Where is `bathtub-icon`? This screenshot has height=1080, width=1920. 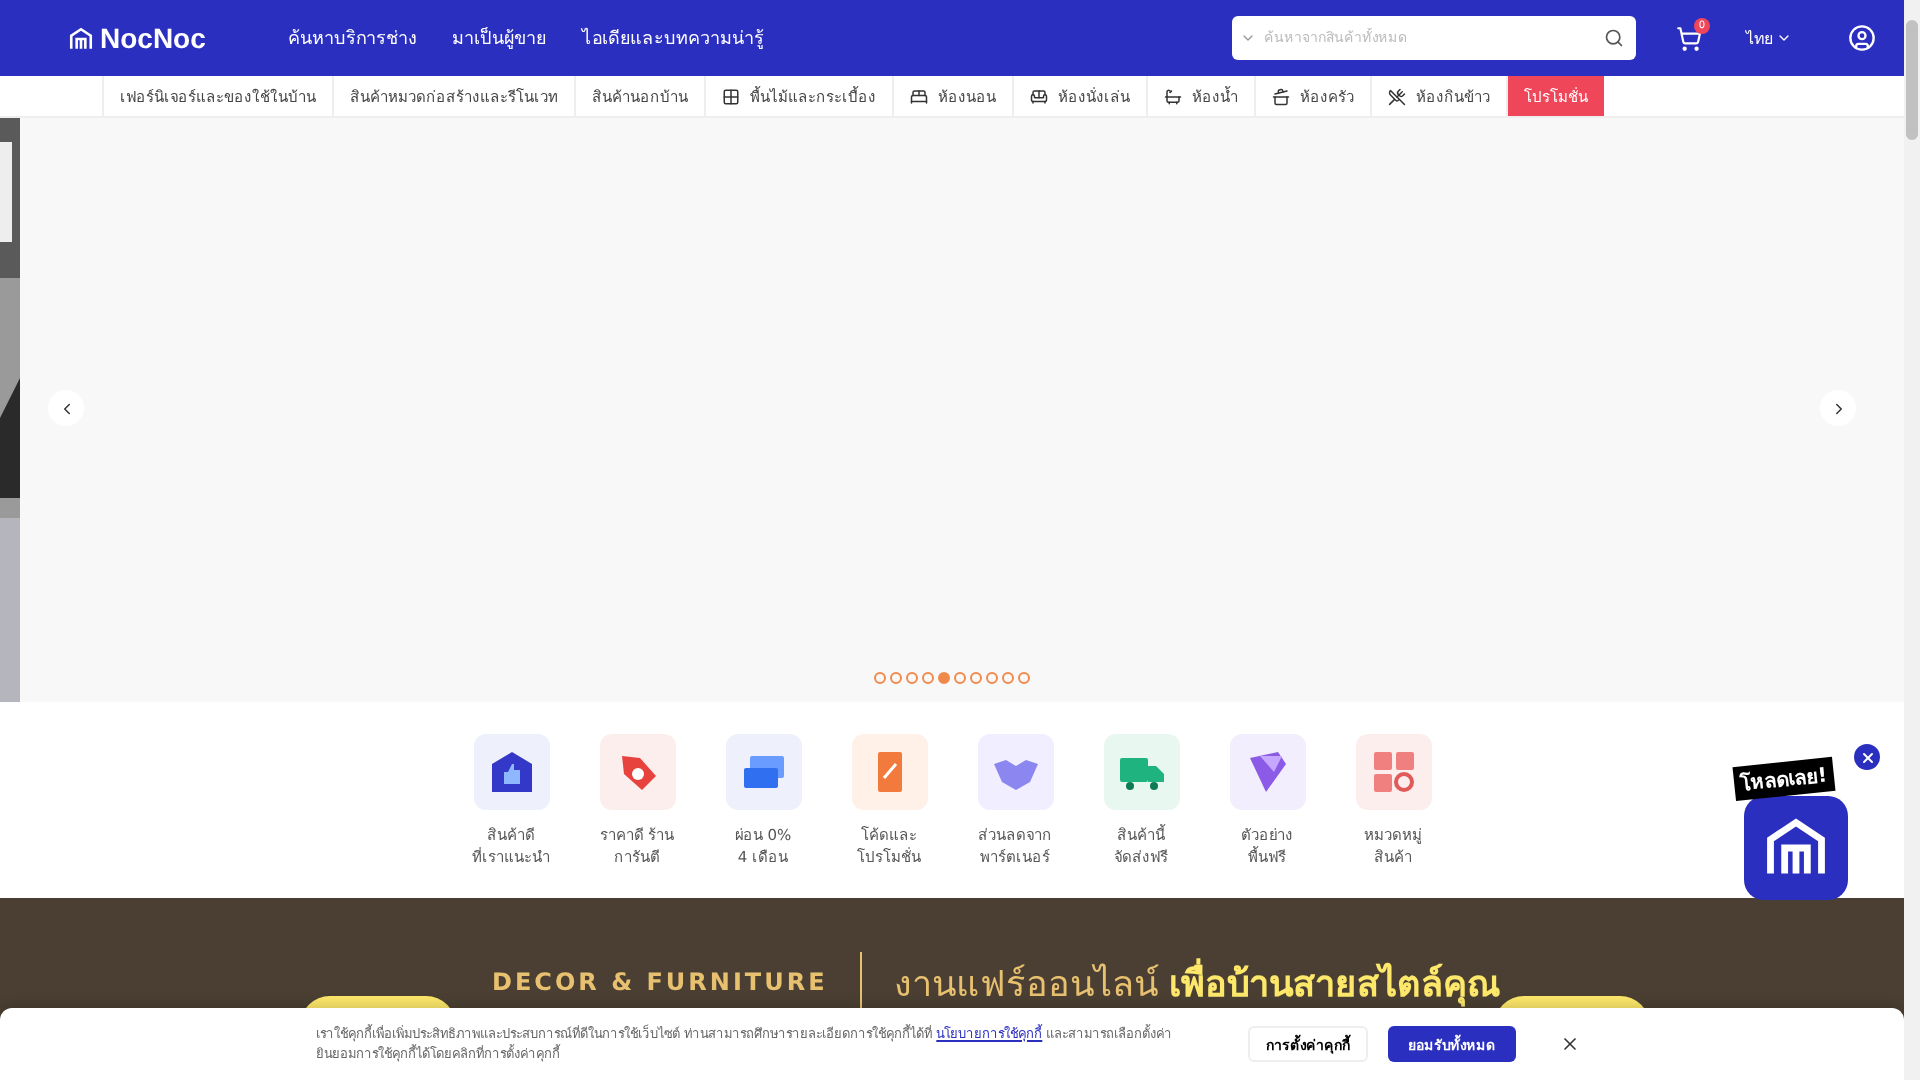
bathtub-icon is located at coordinates (1173, 96).